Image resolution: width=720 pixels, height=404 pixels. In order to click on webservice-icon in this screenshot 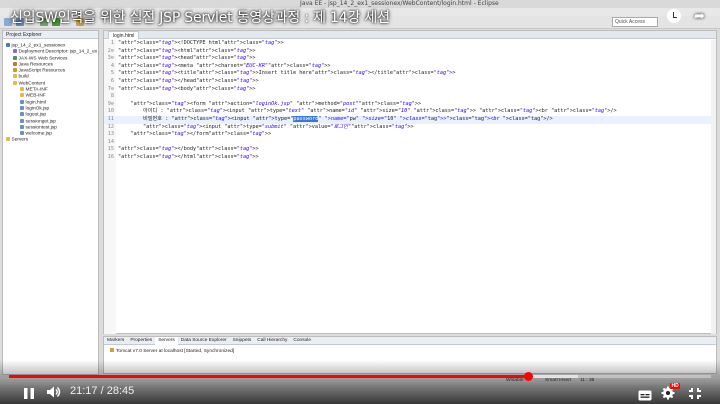, I will do `click(15, 57)`.